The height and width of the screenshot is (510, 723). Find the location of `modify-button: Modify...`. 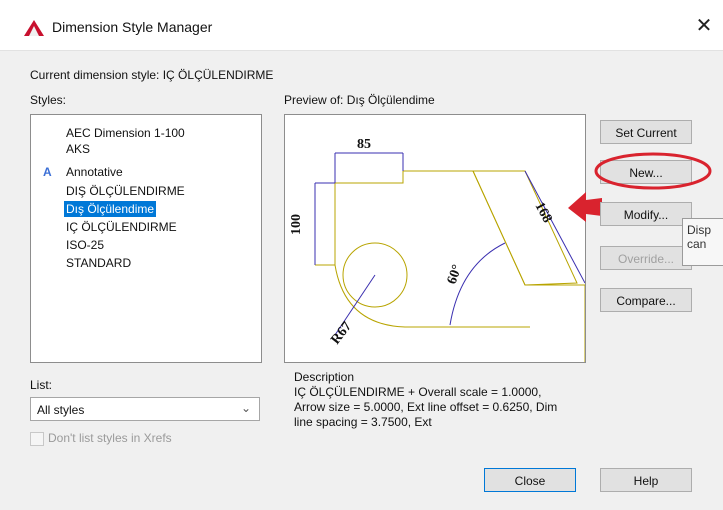

modify-button: Modify... is located at coordinates (646, 214).